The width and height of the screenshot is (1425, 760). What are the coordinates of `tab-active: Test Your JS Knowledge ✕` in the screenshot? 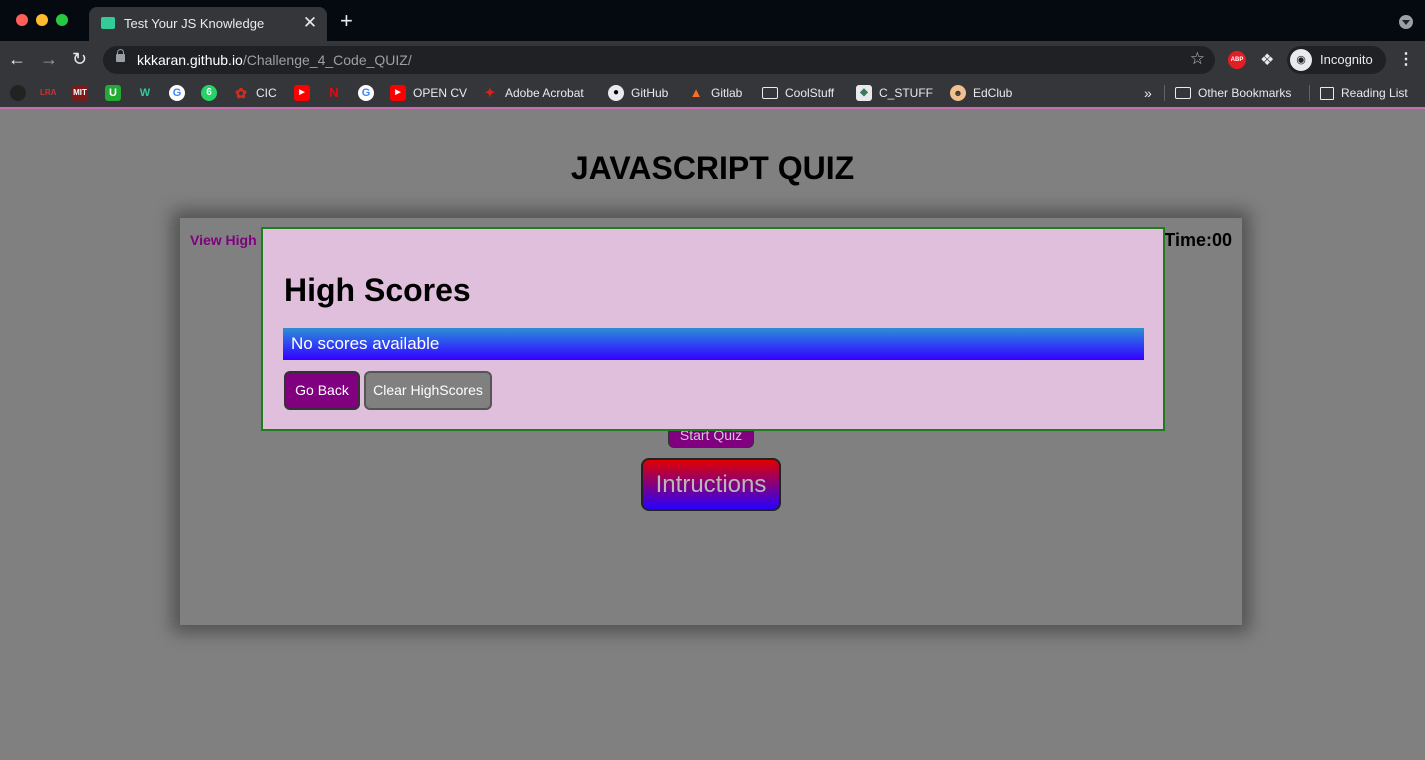 It's located at (208, 24).